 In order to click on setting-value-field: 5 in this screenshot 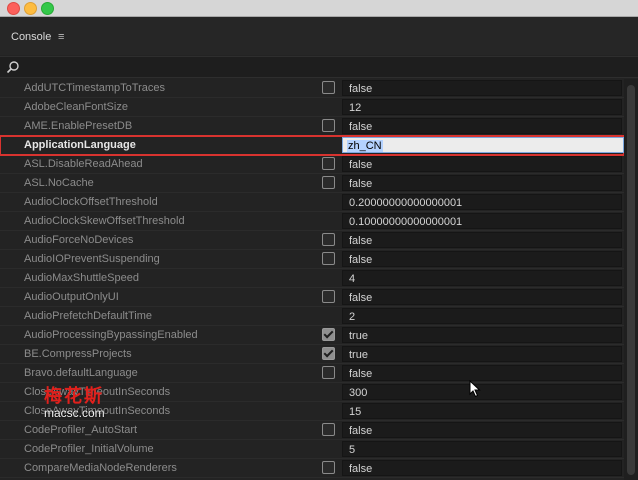, I will do `click(482, 449)`.